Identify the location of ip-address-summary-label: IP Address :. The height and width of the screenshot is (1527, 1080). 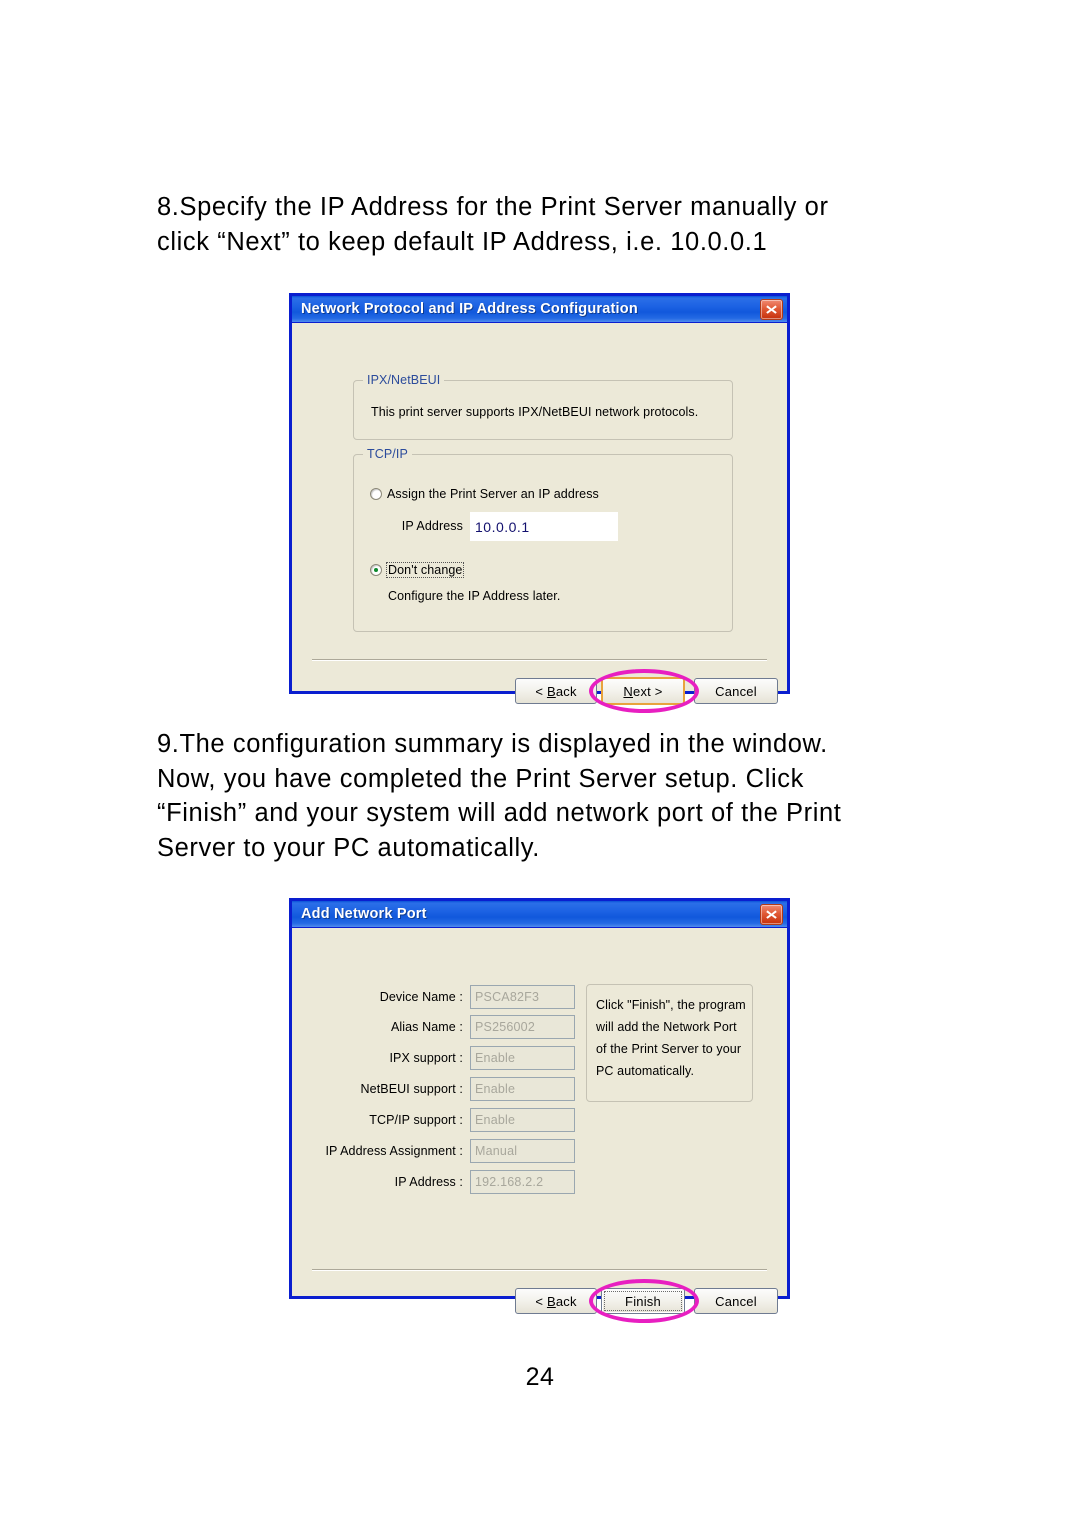
(428, 1182).